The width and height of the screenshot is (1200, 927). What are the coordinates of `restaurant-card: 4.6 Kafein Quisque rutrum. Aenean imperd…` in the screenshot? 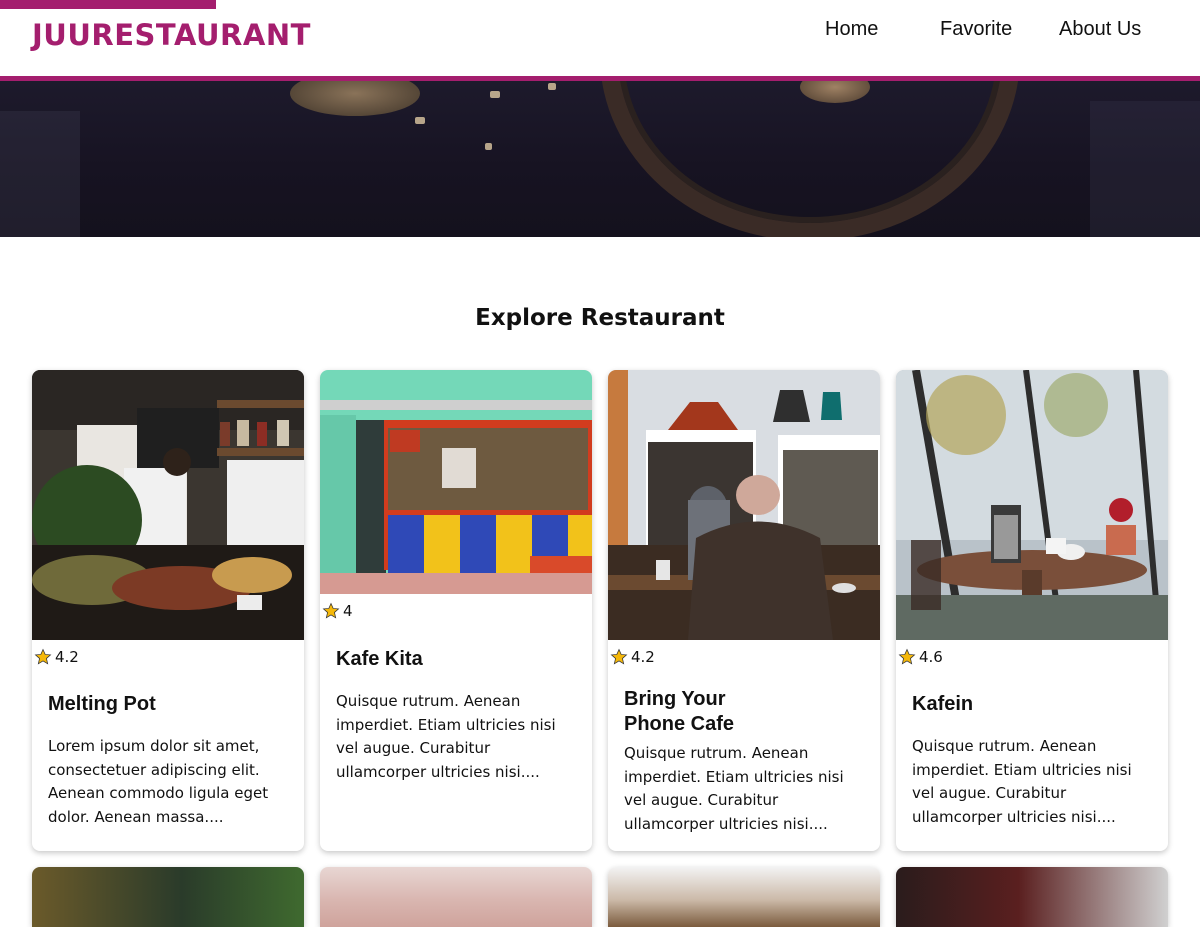 It's located at (1032, 610).